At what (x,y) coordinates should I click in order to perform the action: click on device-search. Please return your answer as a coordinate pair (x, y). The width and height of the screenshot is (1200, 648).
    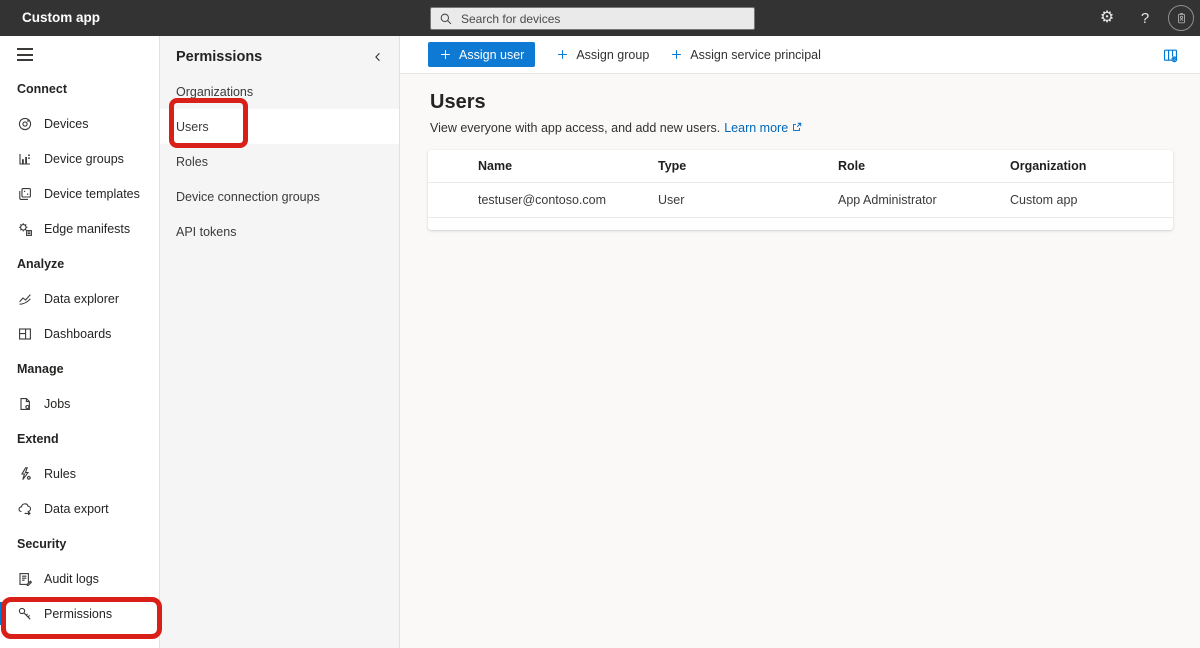
    Looking at the image, I should click on (592, 18).